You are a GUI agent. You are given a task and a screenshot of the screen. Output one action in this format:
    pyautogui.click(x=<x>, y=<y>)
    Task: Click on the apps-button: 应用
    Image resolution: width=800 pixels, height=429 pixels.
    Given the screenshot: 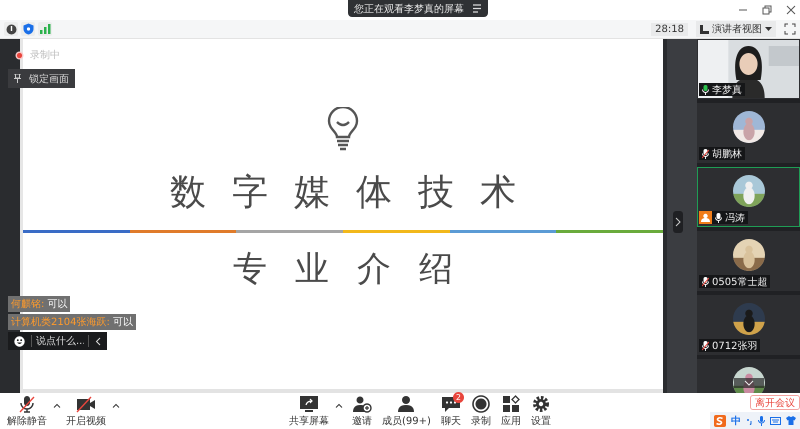 What is the action you would take?
    pyautogui.click(x=511, y=411)
    